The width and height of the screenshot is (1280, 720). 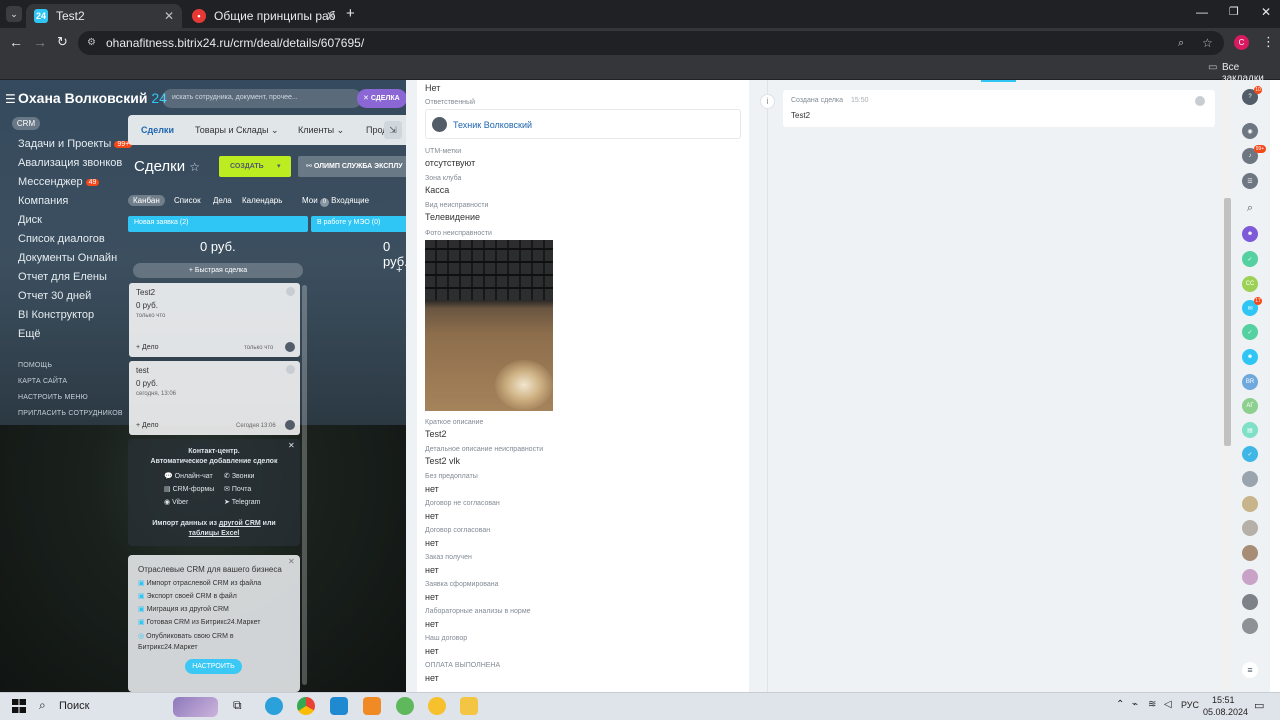 I want to click on column-header-work: В работе у МЭО (0), so click(x=358, y=224).